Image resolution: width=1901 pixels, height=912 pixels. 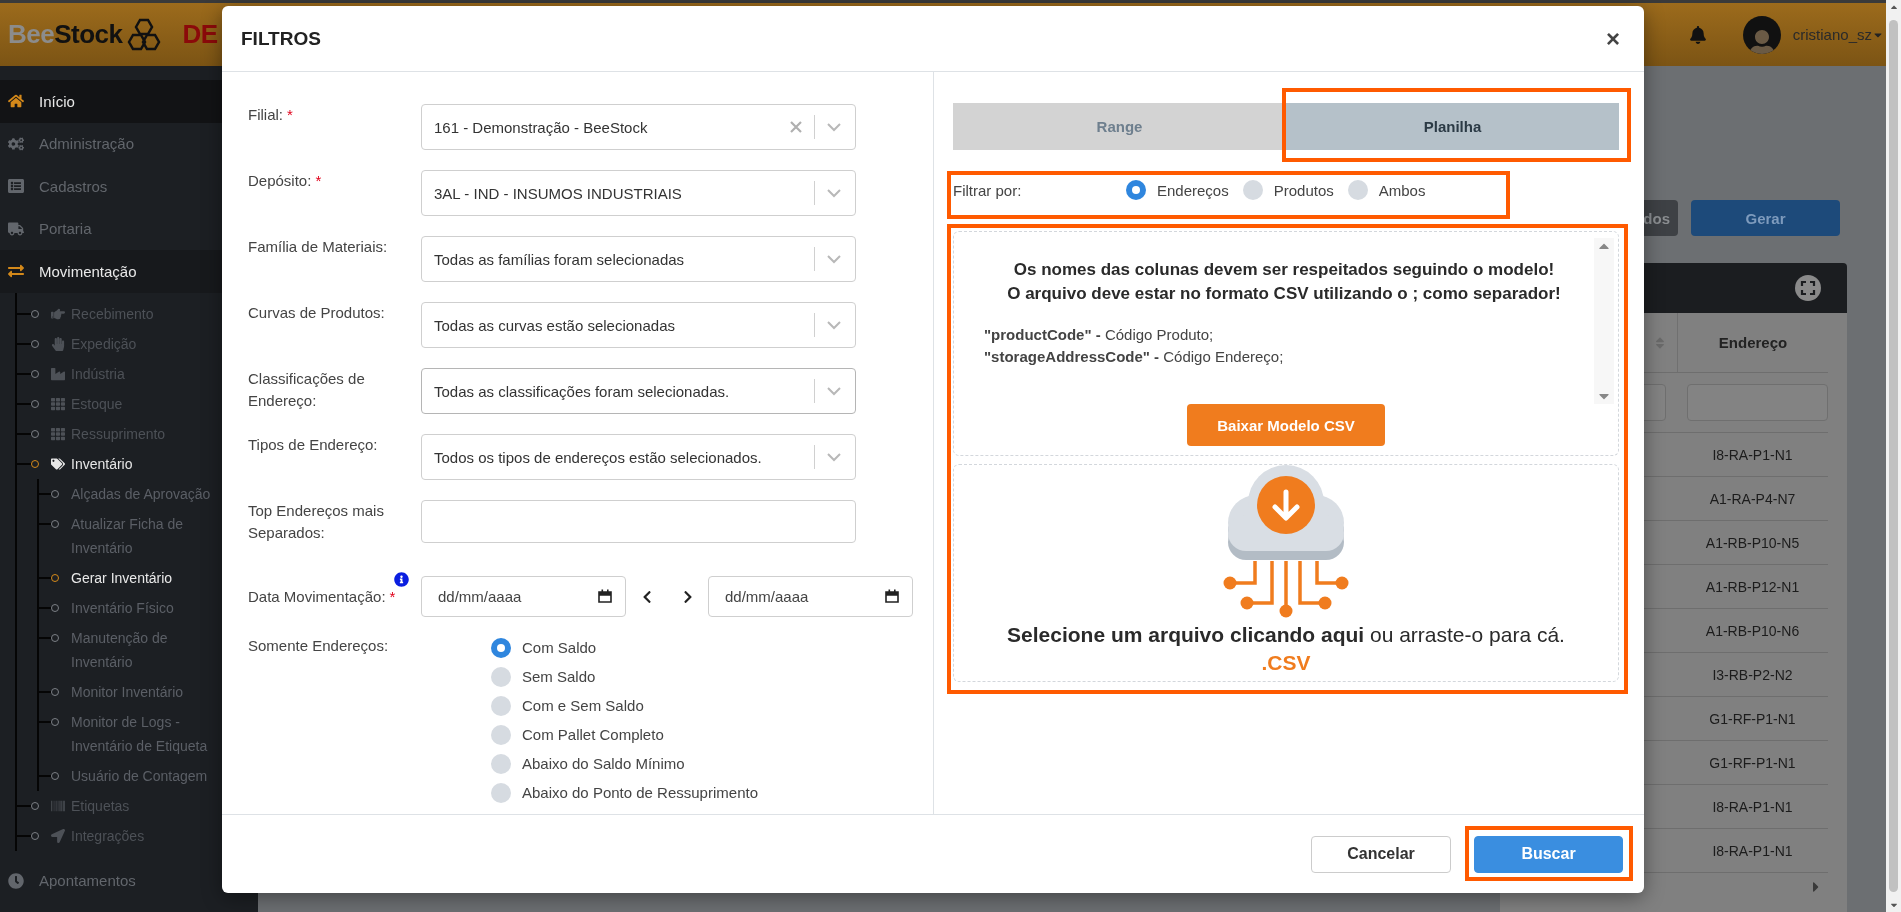 What do you see at coordinates (1765, 218) in the screenshot?
I see `action-button: Gerar` at bounding box center [1765, 218].